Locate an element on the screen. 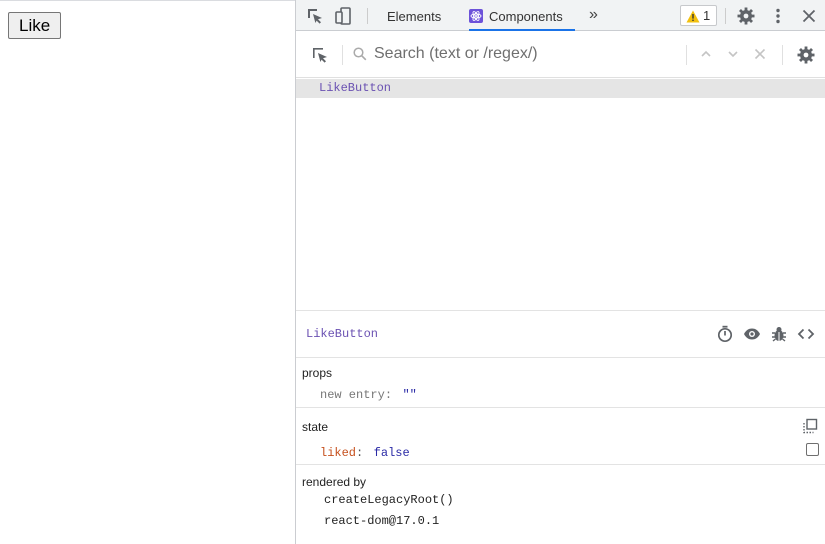 The height and width of the screenshot is (544, 825). suspend-timer-icon is located at coordinates (725, 334).